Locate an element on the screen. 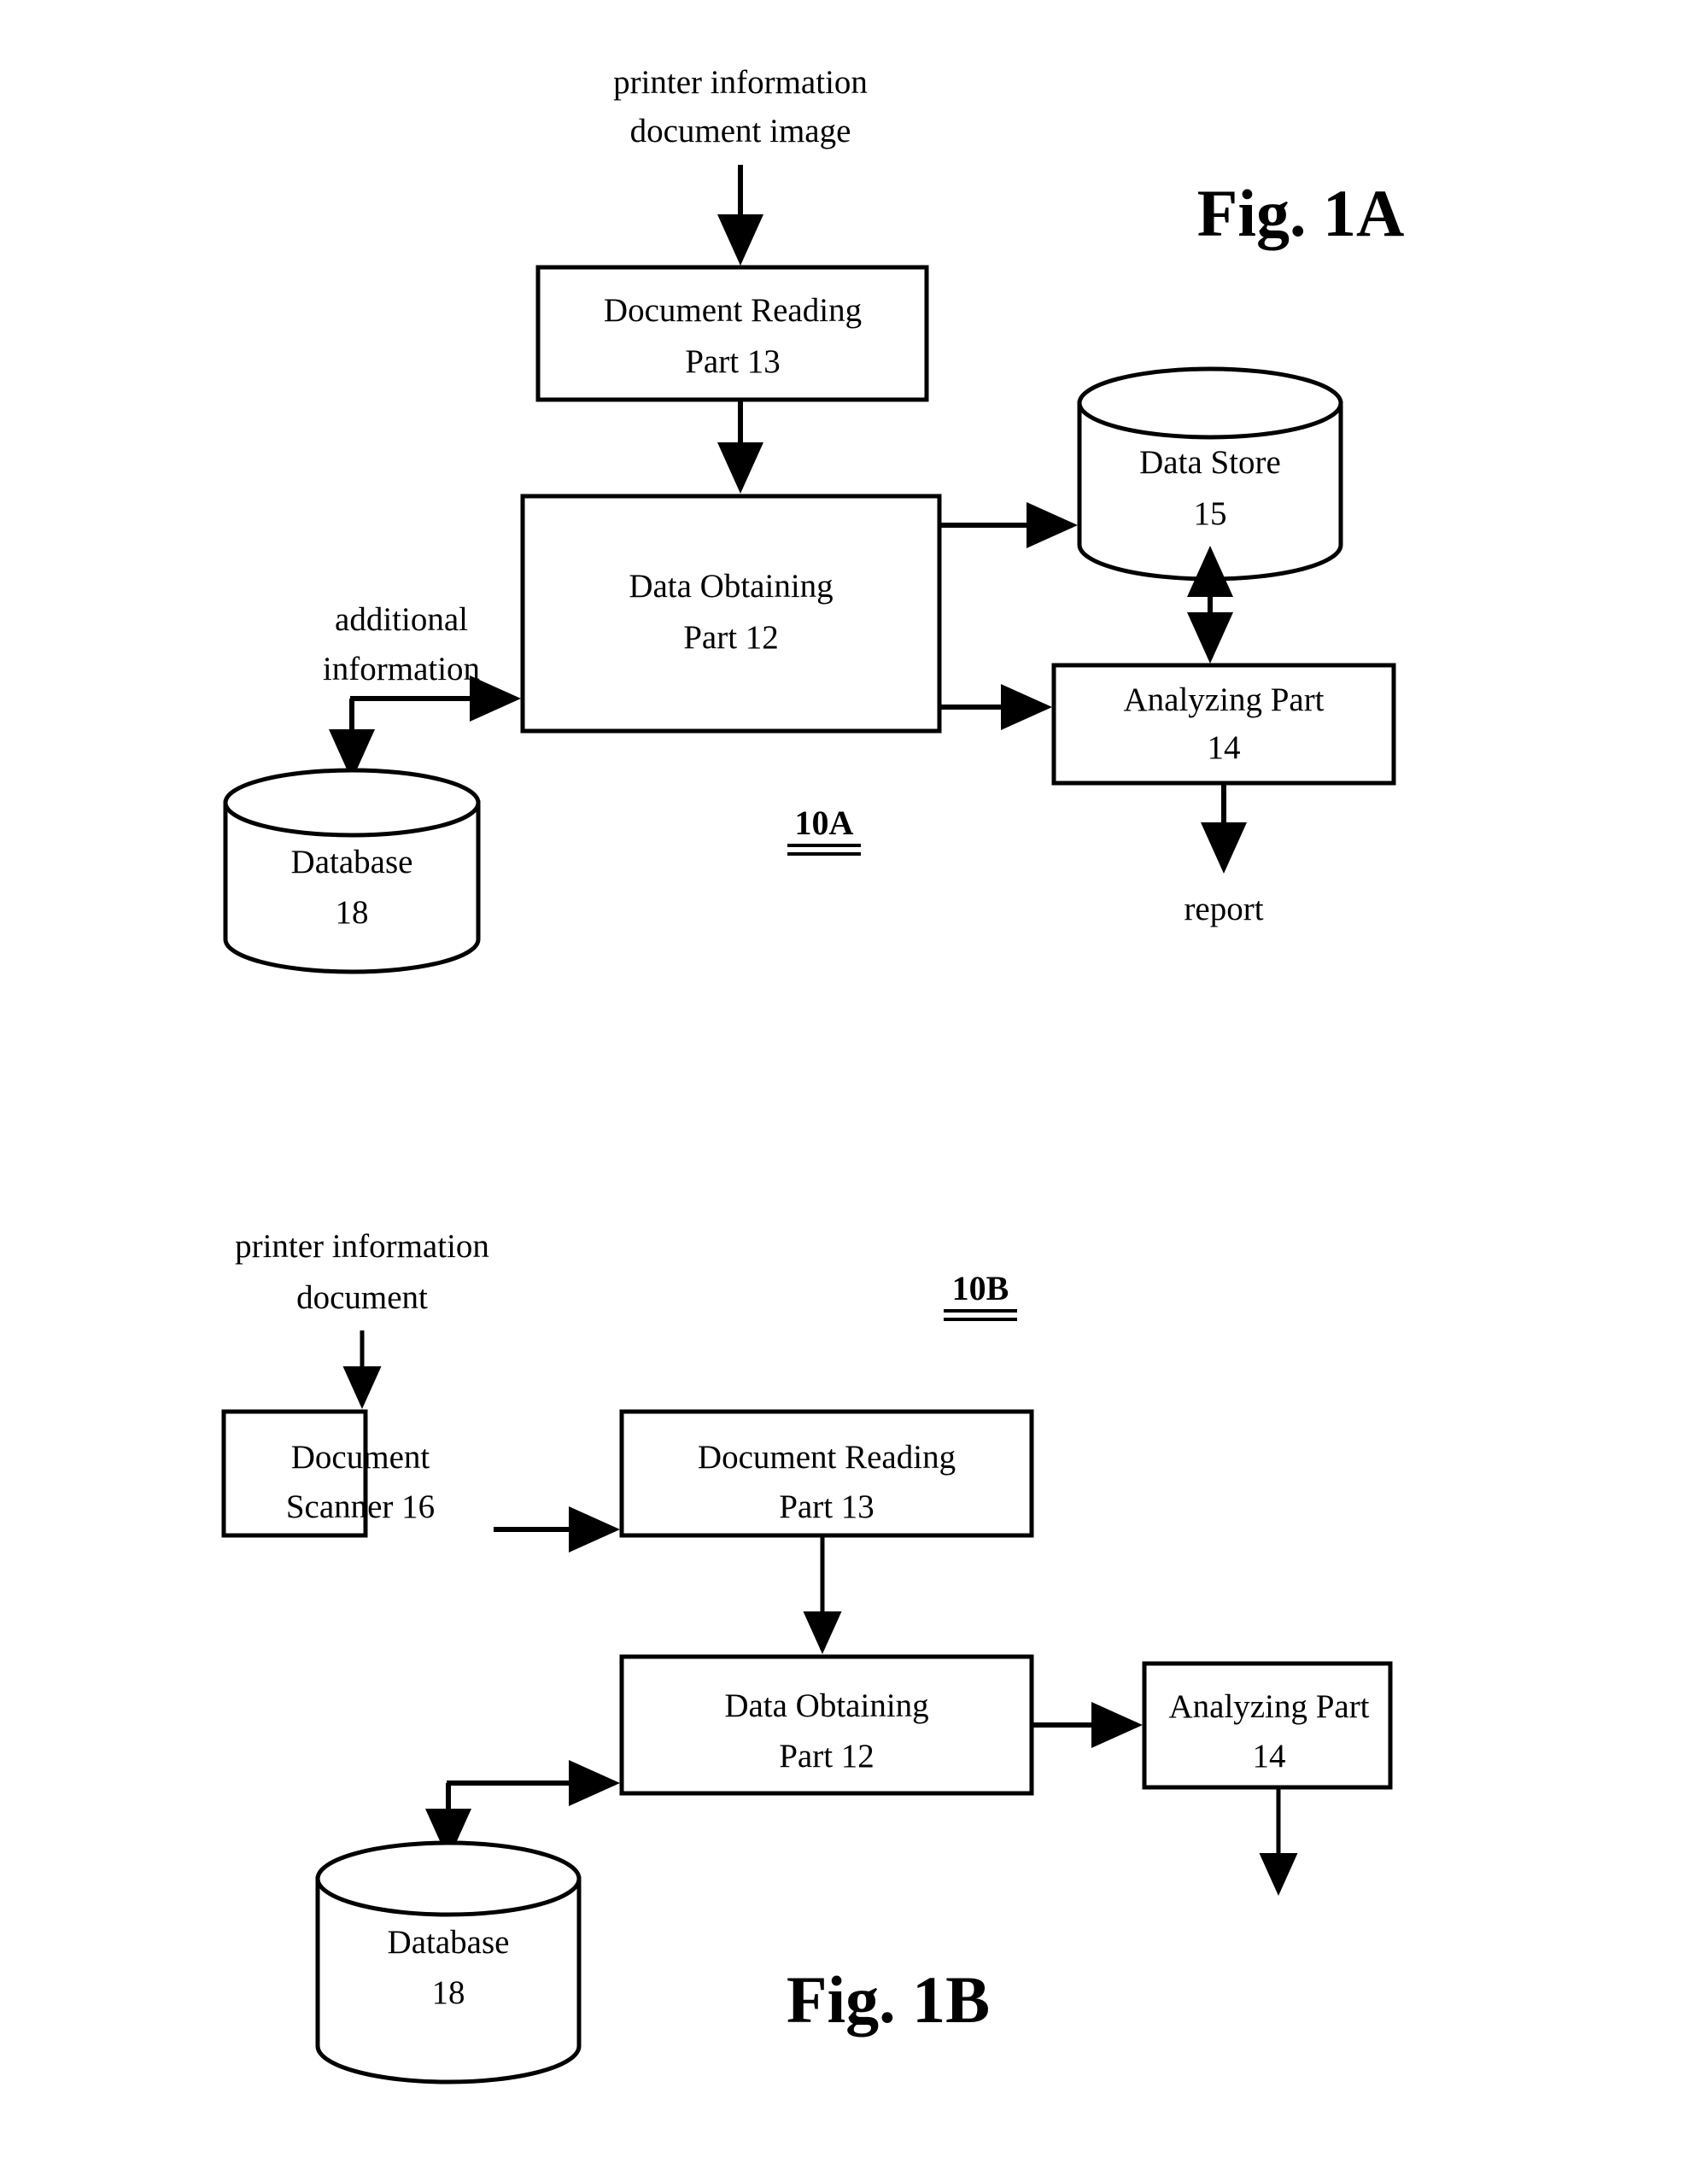  fig1a-analyzing-part-label-line2: 14 is located at coordinates (1224, 747).